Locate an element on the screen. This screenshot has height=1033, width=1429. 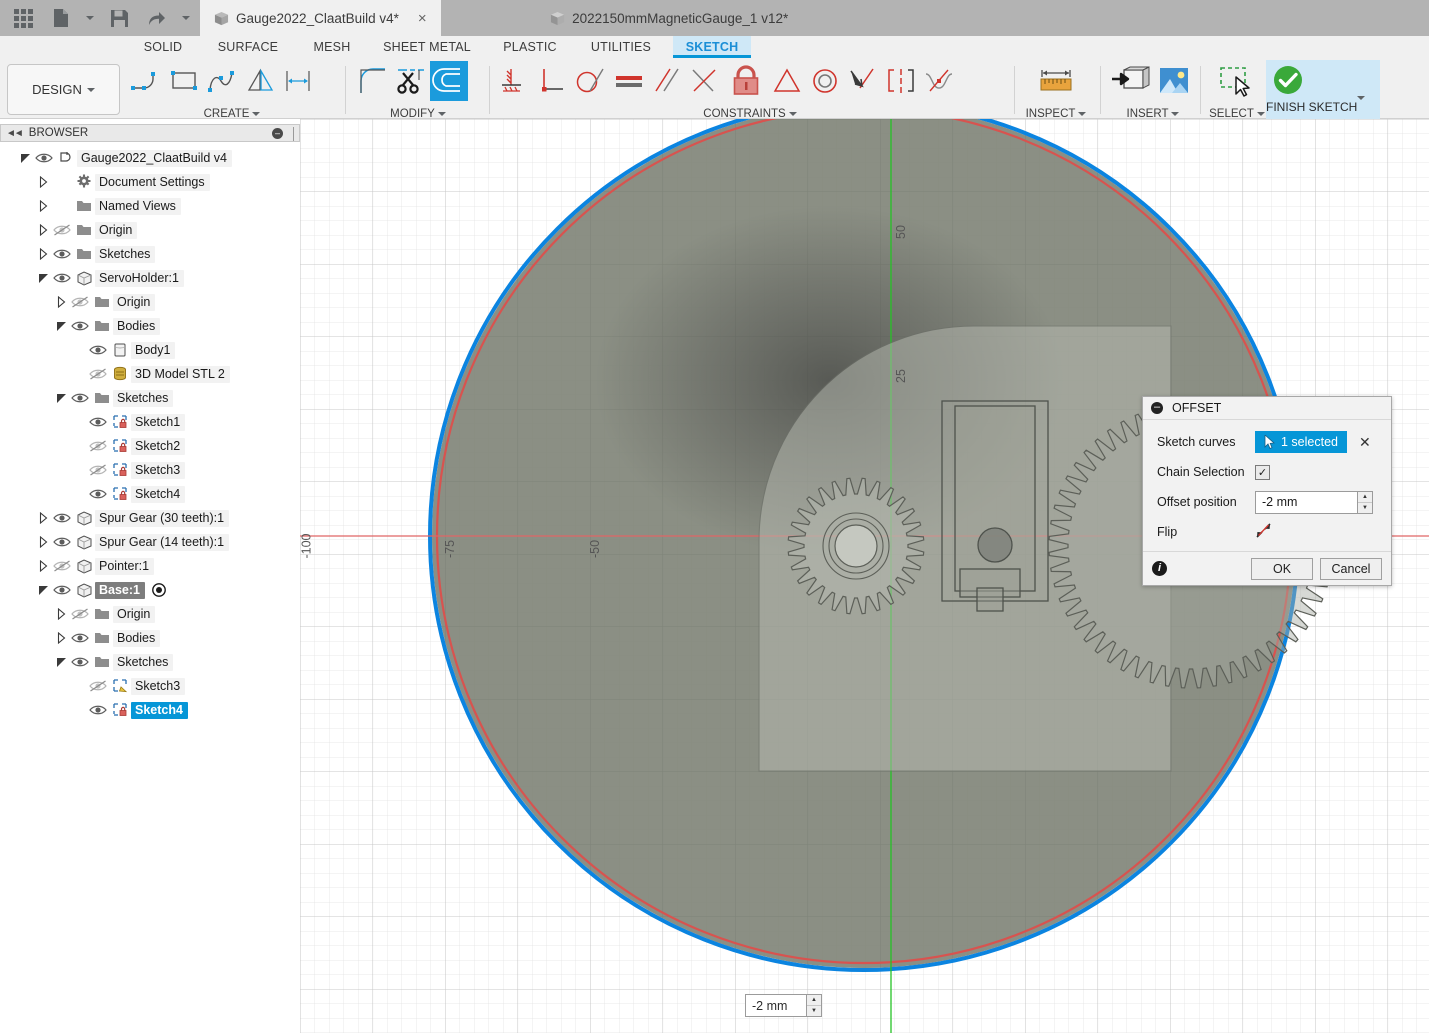
browser-item-base-1: Base:1 is located at coordinates (150, 590).